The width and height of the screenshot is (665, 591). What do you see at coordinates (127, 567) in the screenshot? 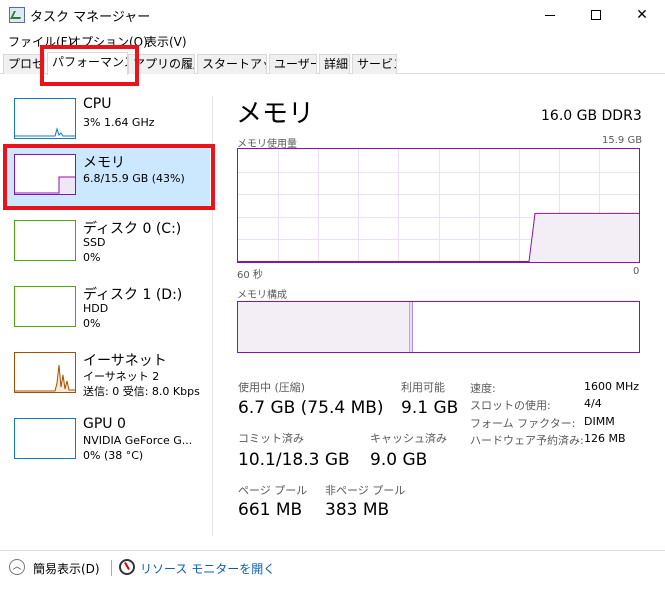
I see `resource-monitor-icon` at bounding box center [127, 567].